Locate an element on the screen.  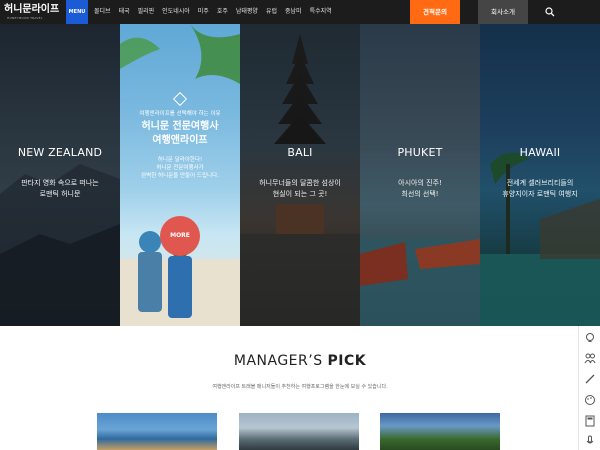
panel-description-line-1: 아시아의 진주! is located at coordinates (420, 183).